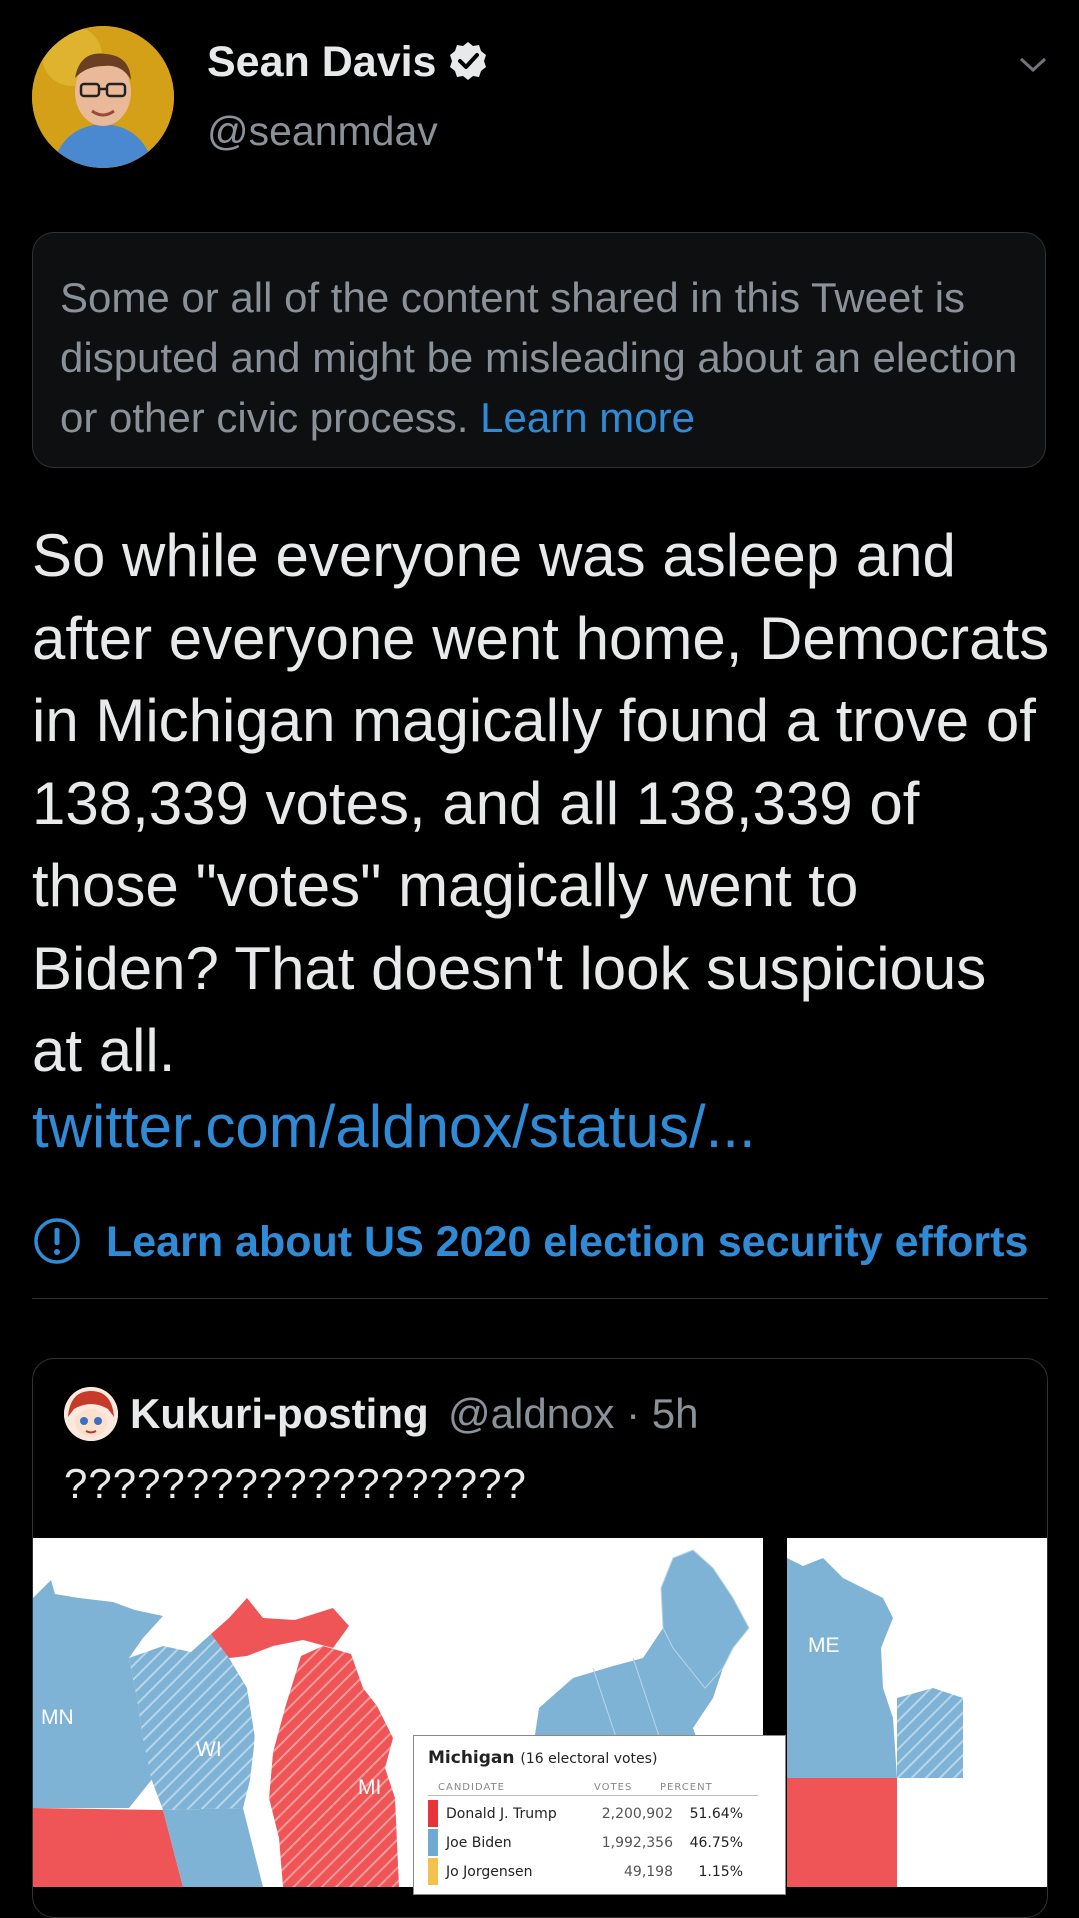 This screenshot has width=1079, height=1918. What do you see at coordinates (279, 1414) in the screenshot?
I see `quoted-author-name: Kukuri-posting` at bounding box center [279, 1414].